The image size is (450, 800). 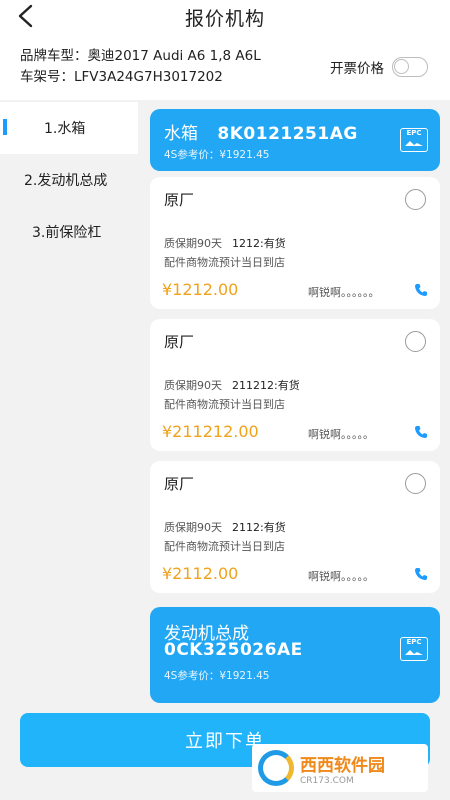 What do you see at coordinates (66, 181) in the screenshot?
I see `sidebar-item-label: 2.发动机总成` at bounding box center [66, 181].